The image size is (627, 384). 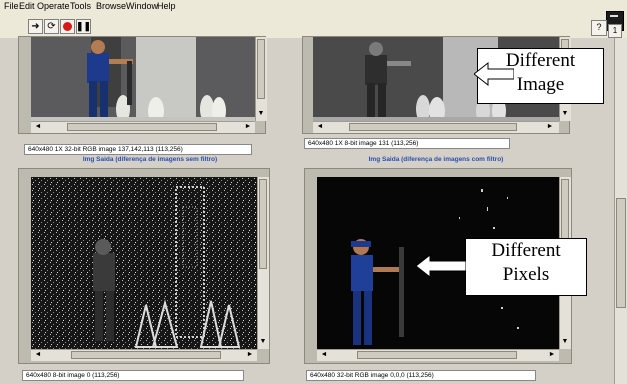 I want to click on run-continuously-button: ⟳, so click(x=51, y=26).